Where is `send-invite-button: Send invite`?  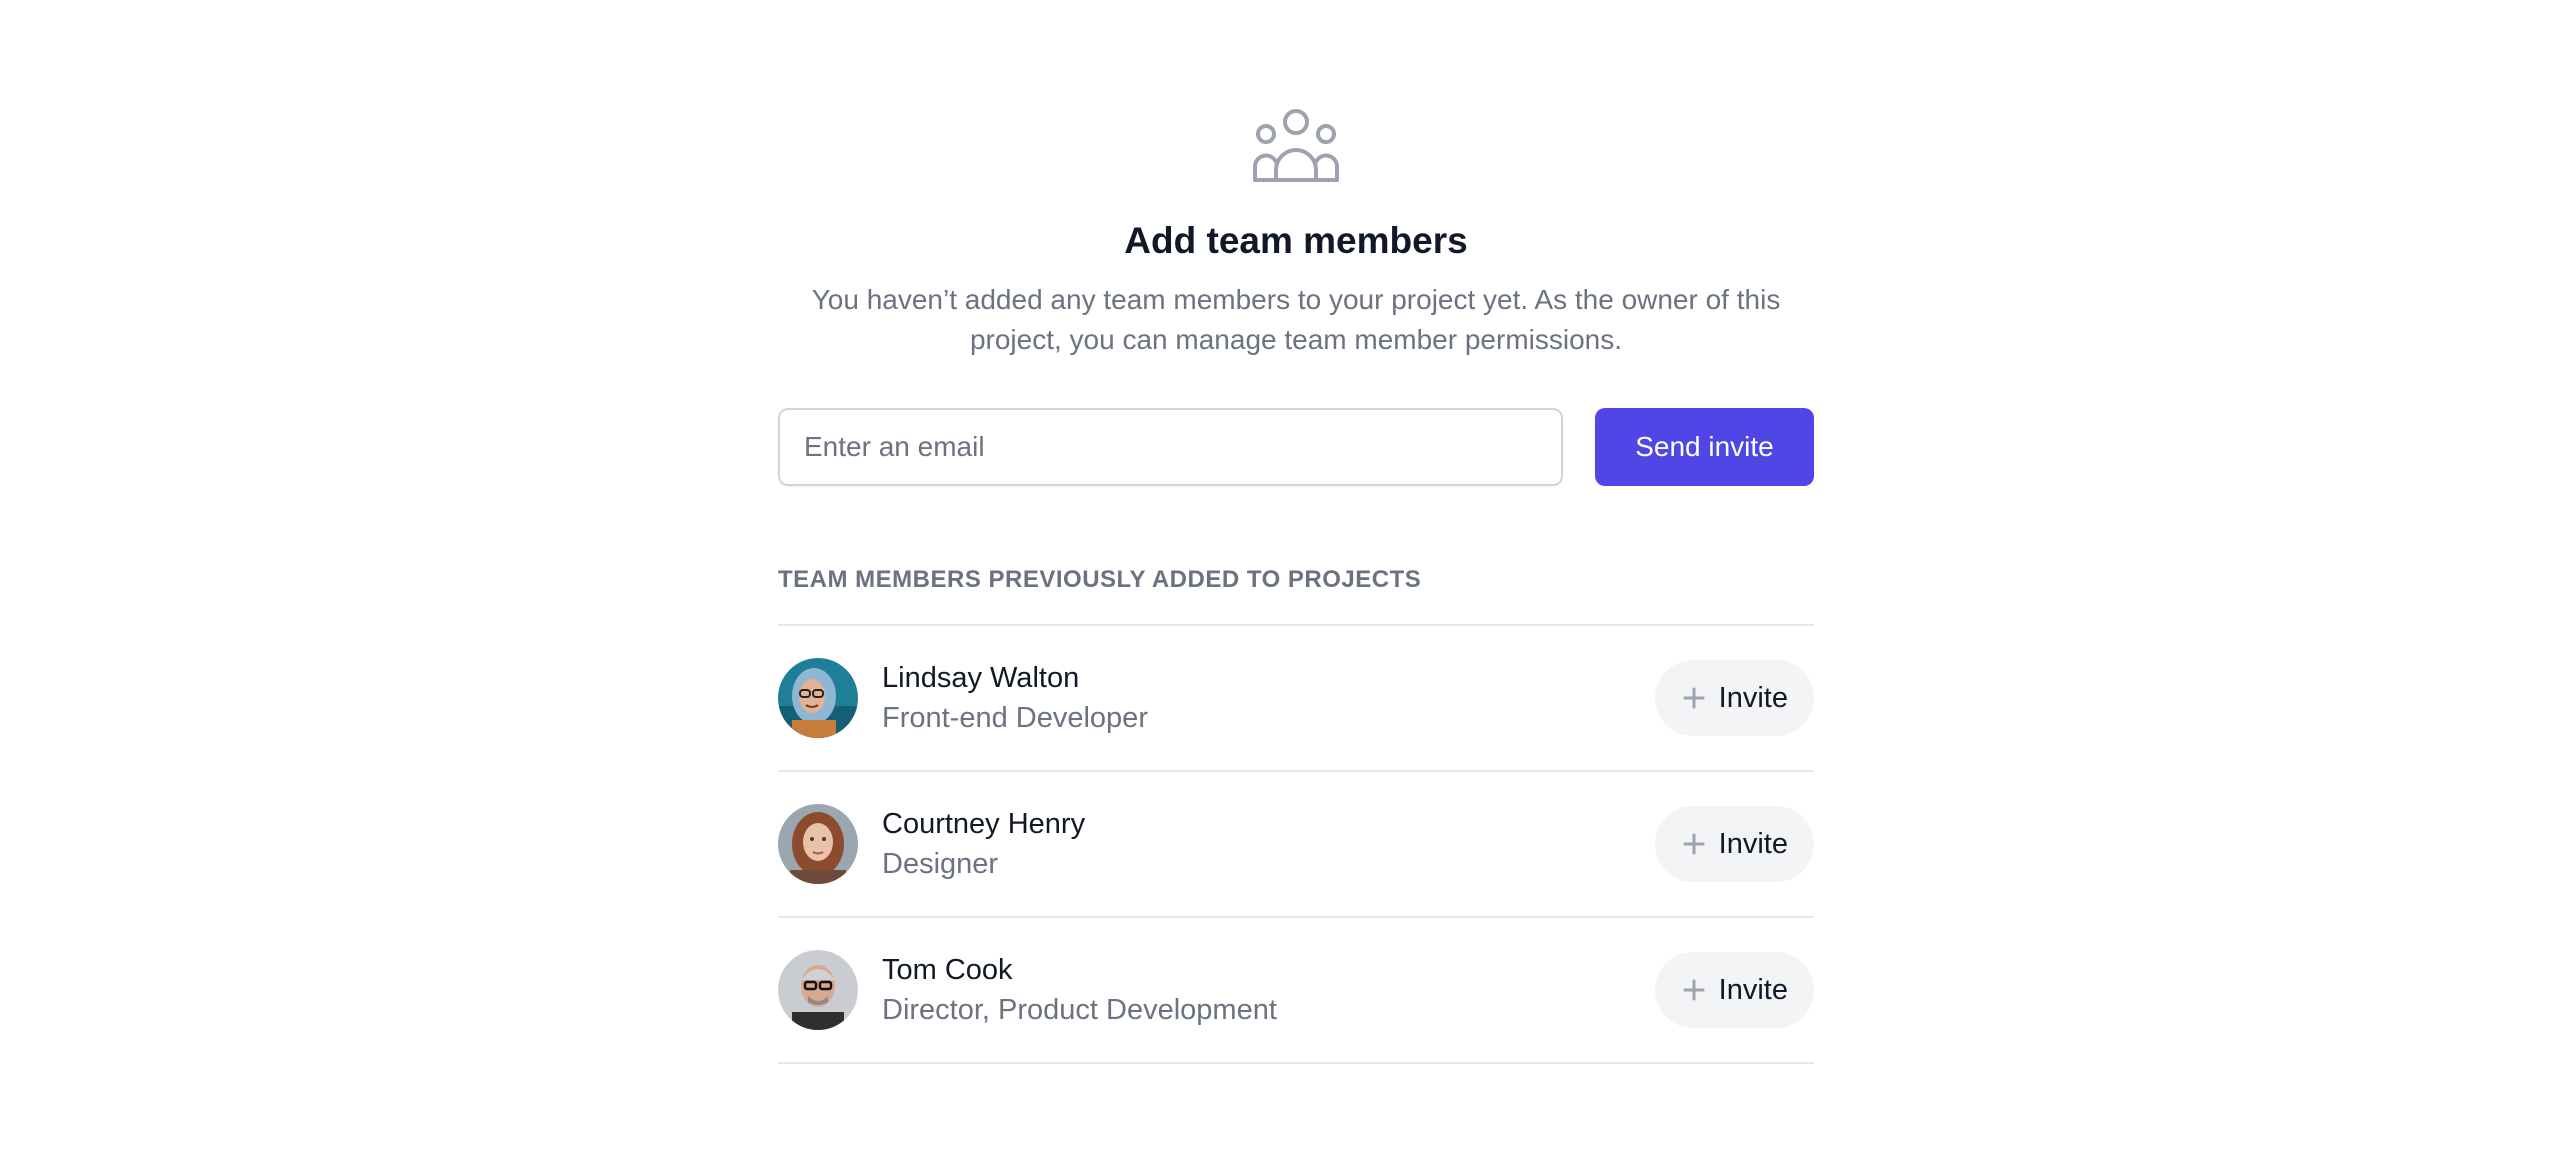 send-invite-button: Send invite is located at coordinates (1704, 447).